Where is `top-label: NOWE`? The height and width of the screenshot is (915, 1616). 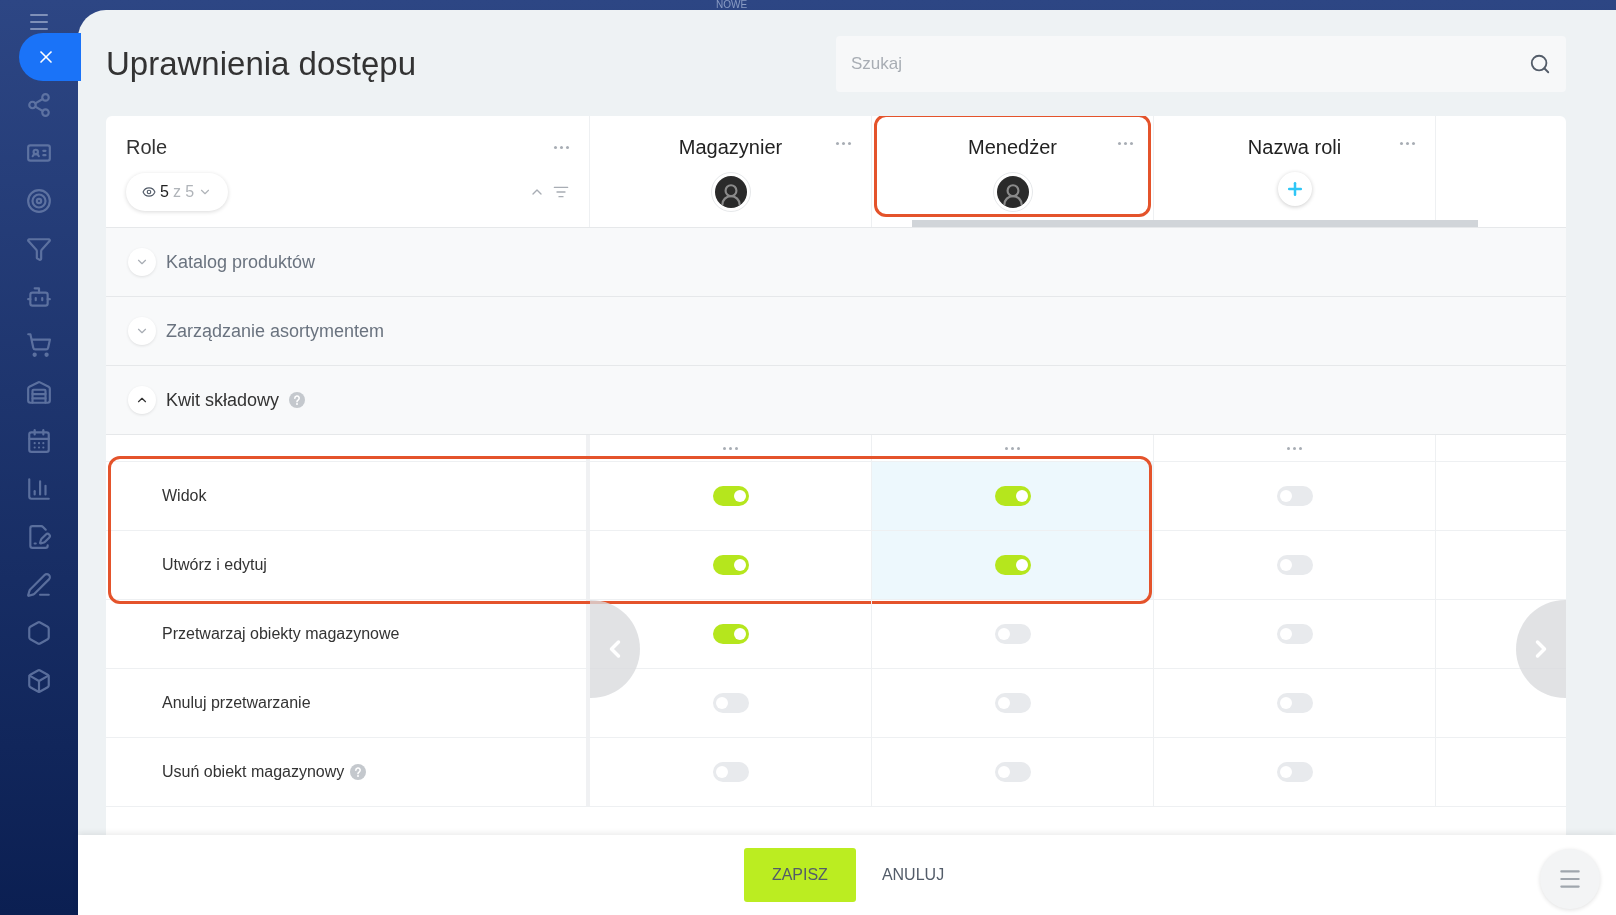 top-label: NOWE is located at coordinates (732, 6).